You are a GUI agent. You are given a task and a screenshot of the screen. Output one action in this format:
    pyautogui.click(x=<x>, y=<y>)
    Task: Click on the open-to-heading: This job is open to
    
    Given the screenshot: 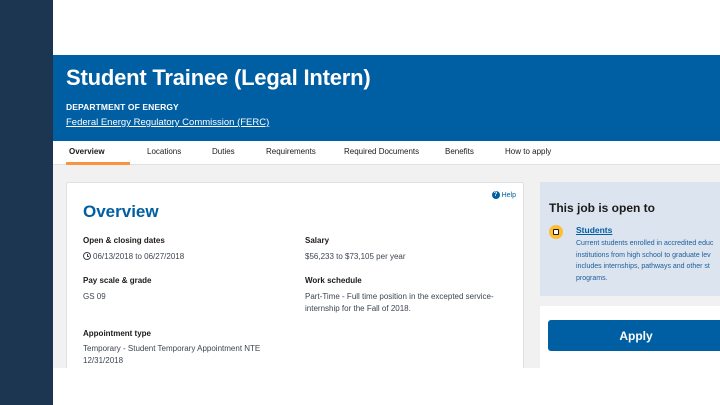 What is the action you would take?
    pyautogui.click(x=602, y=208)
    